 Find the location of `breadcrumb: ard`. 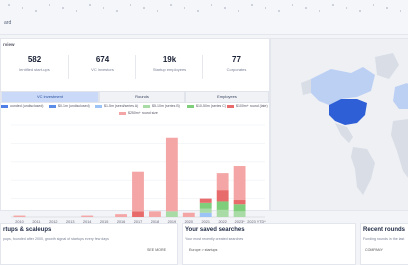

breadcrumb: ard is located at coordinates (8, 23).